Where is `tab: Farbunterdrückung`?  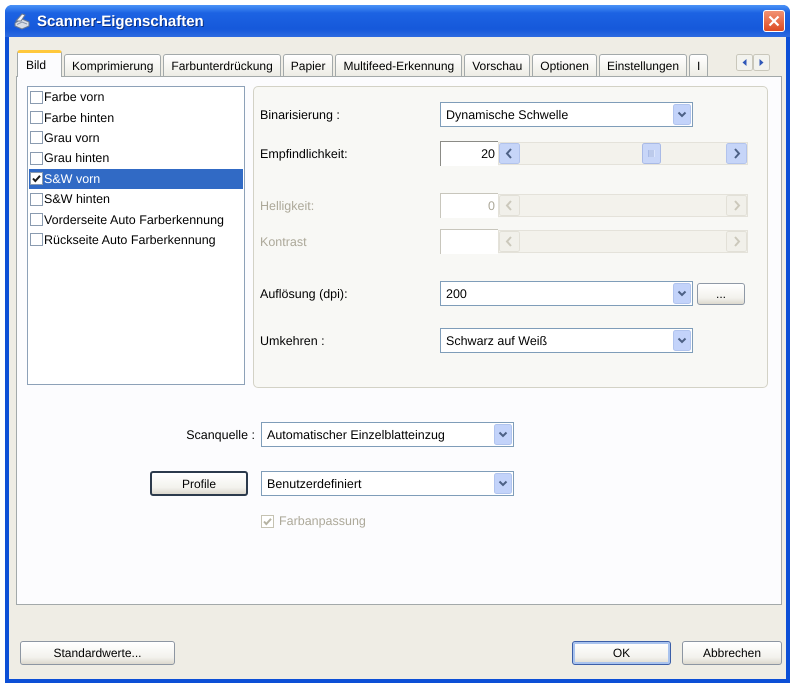 tab: Farbunterdrückung is located at coordinates (222, 65).